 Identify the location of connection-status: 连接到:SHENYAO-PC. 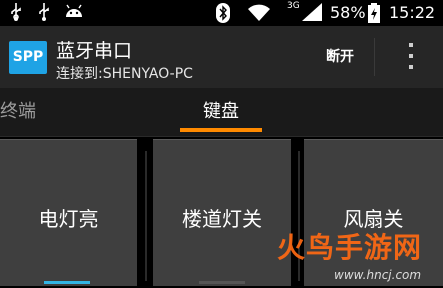
(124, 74).